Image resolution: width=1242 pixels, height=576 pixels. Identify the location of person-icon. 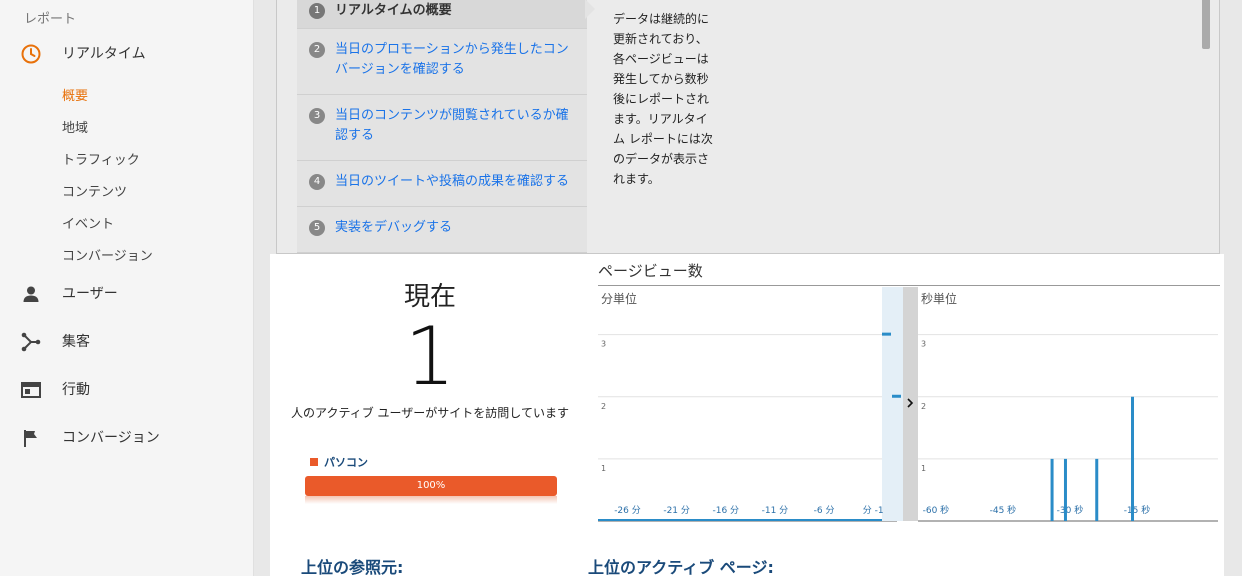
(31, 294).